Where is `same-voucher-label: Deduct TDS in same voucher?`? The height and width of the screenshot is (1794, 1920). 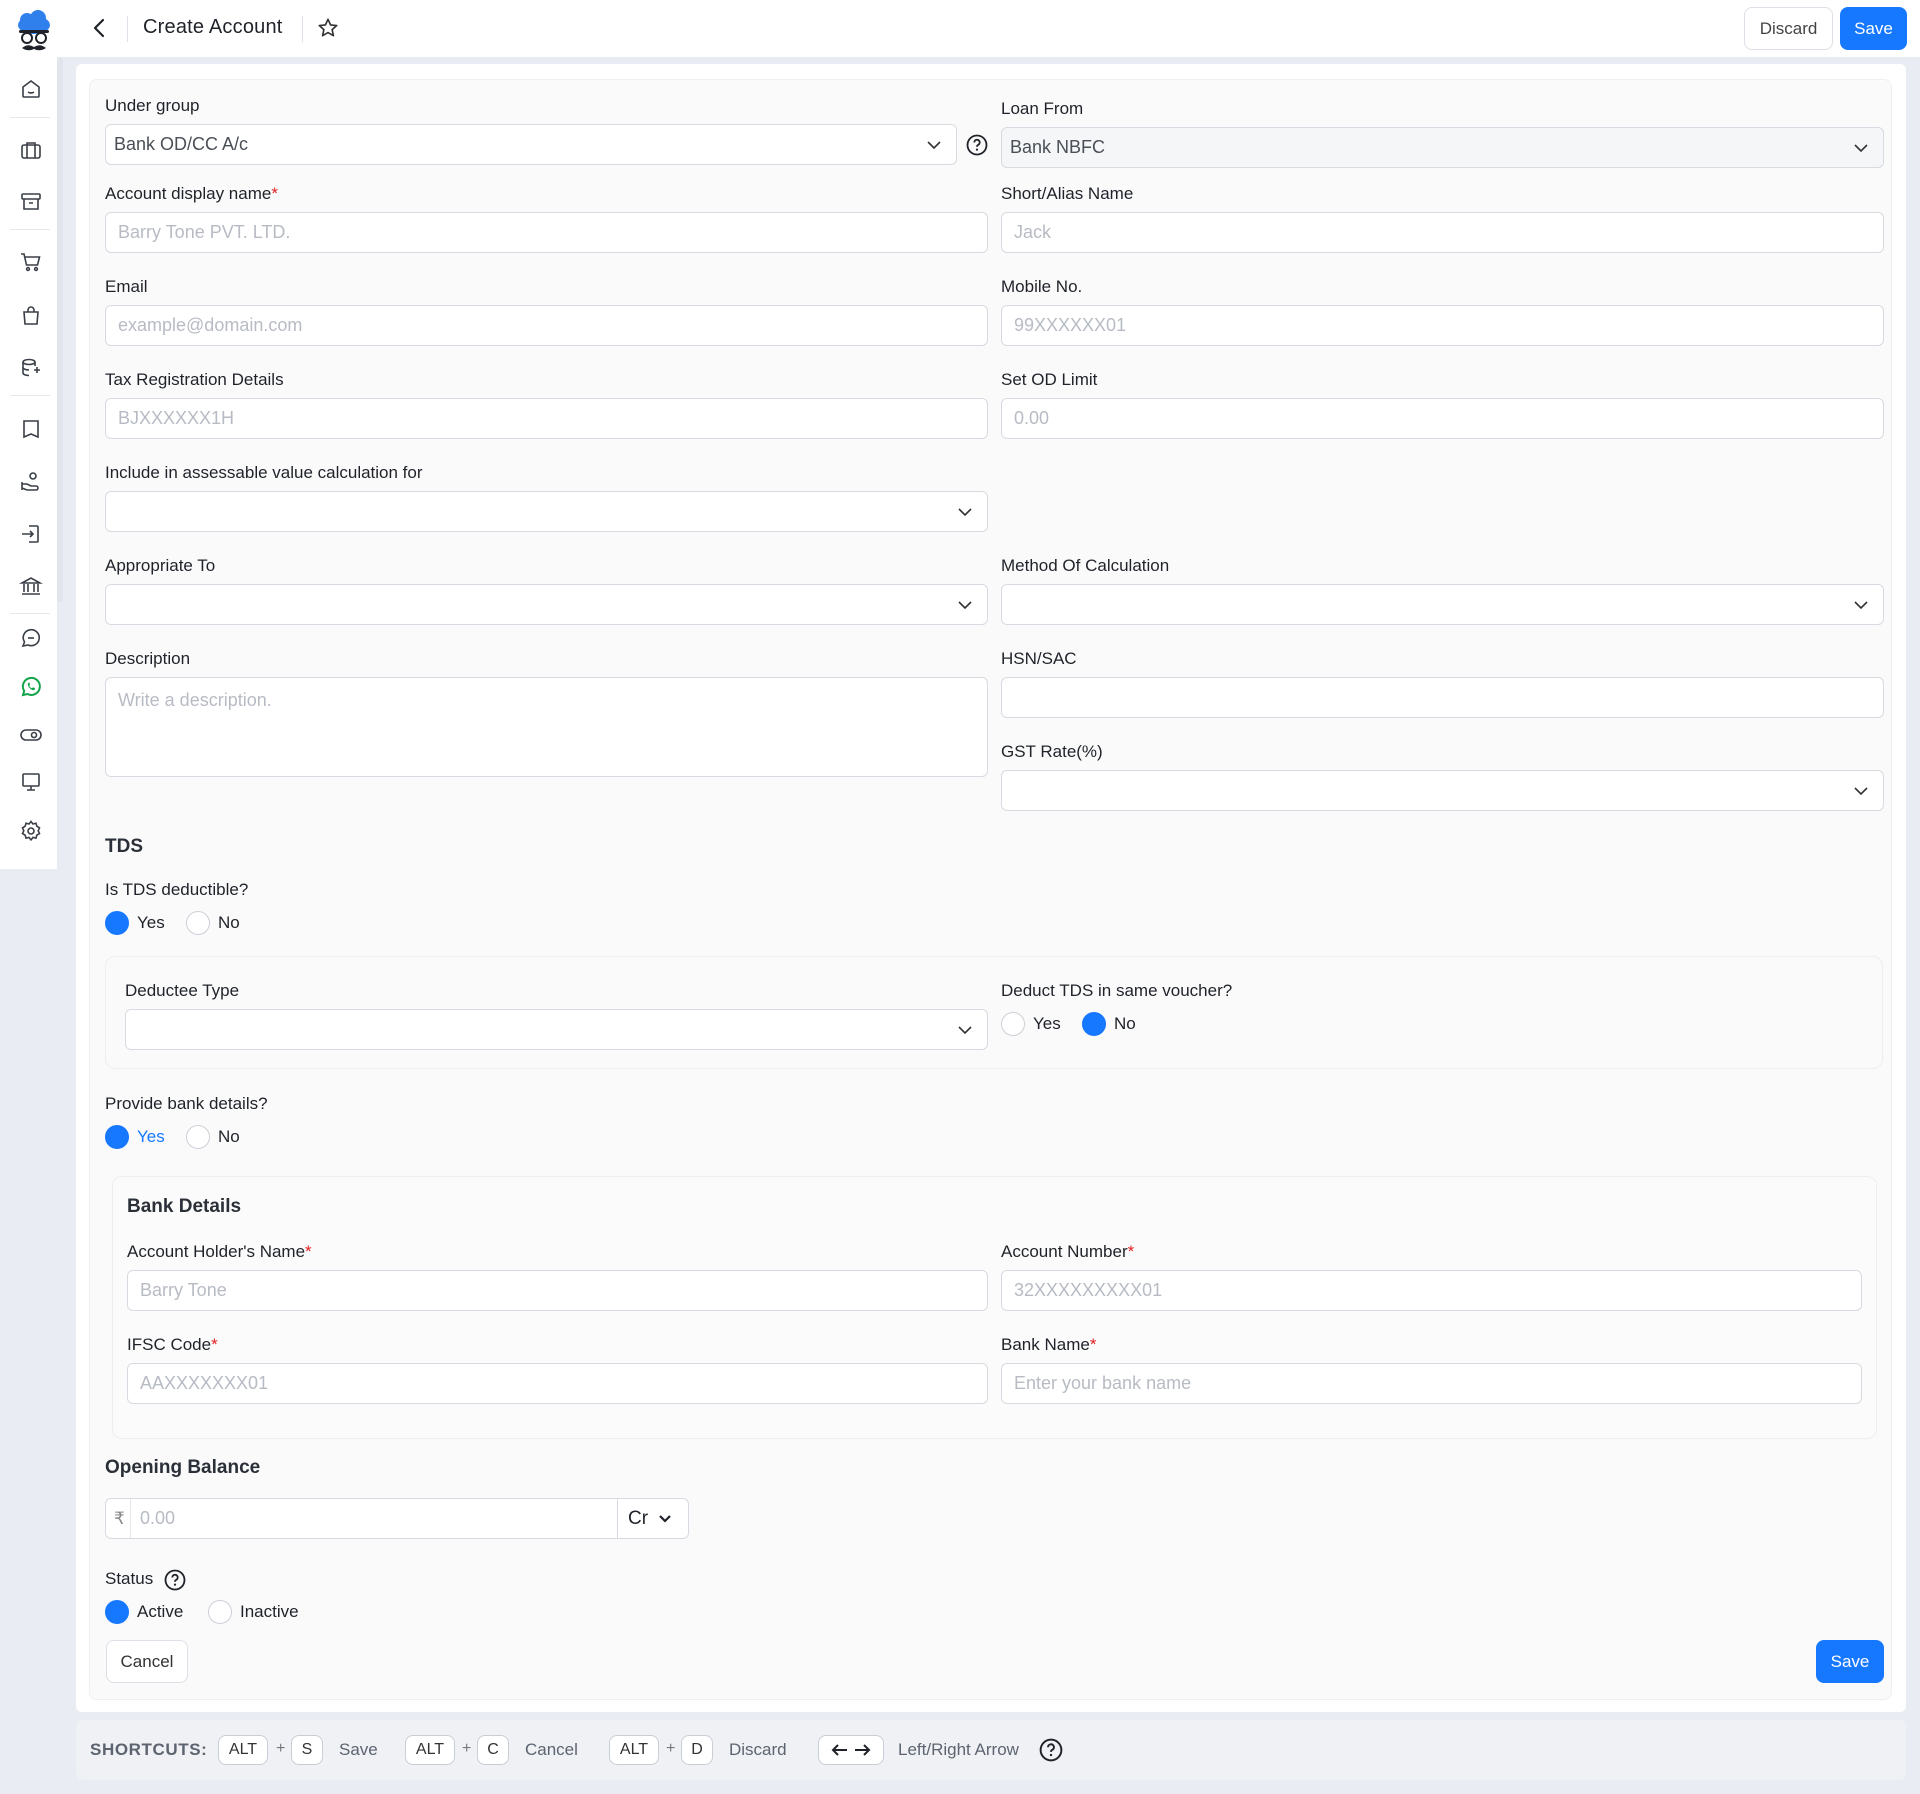
same-voucher-label: Deduct TDS in same voucher? is located at coordinates (1117, 990).